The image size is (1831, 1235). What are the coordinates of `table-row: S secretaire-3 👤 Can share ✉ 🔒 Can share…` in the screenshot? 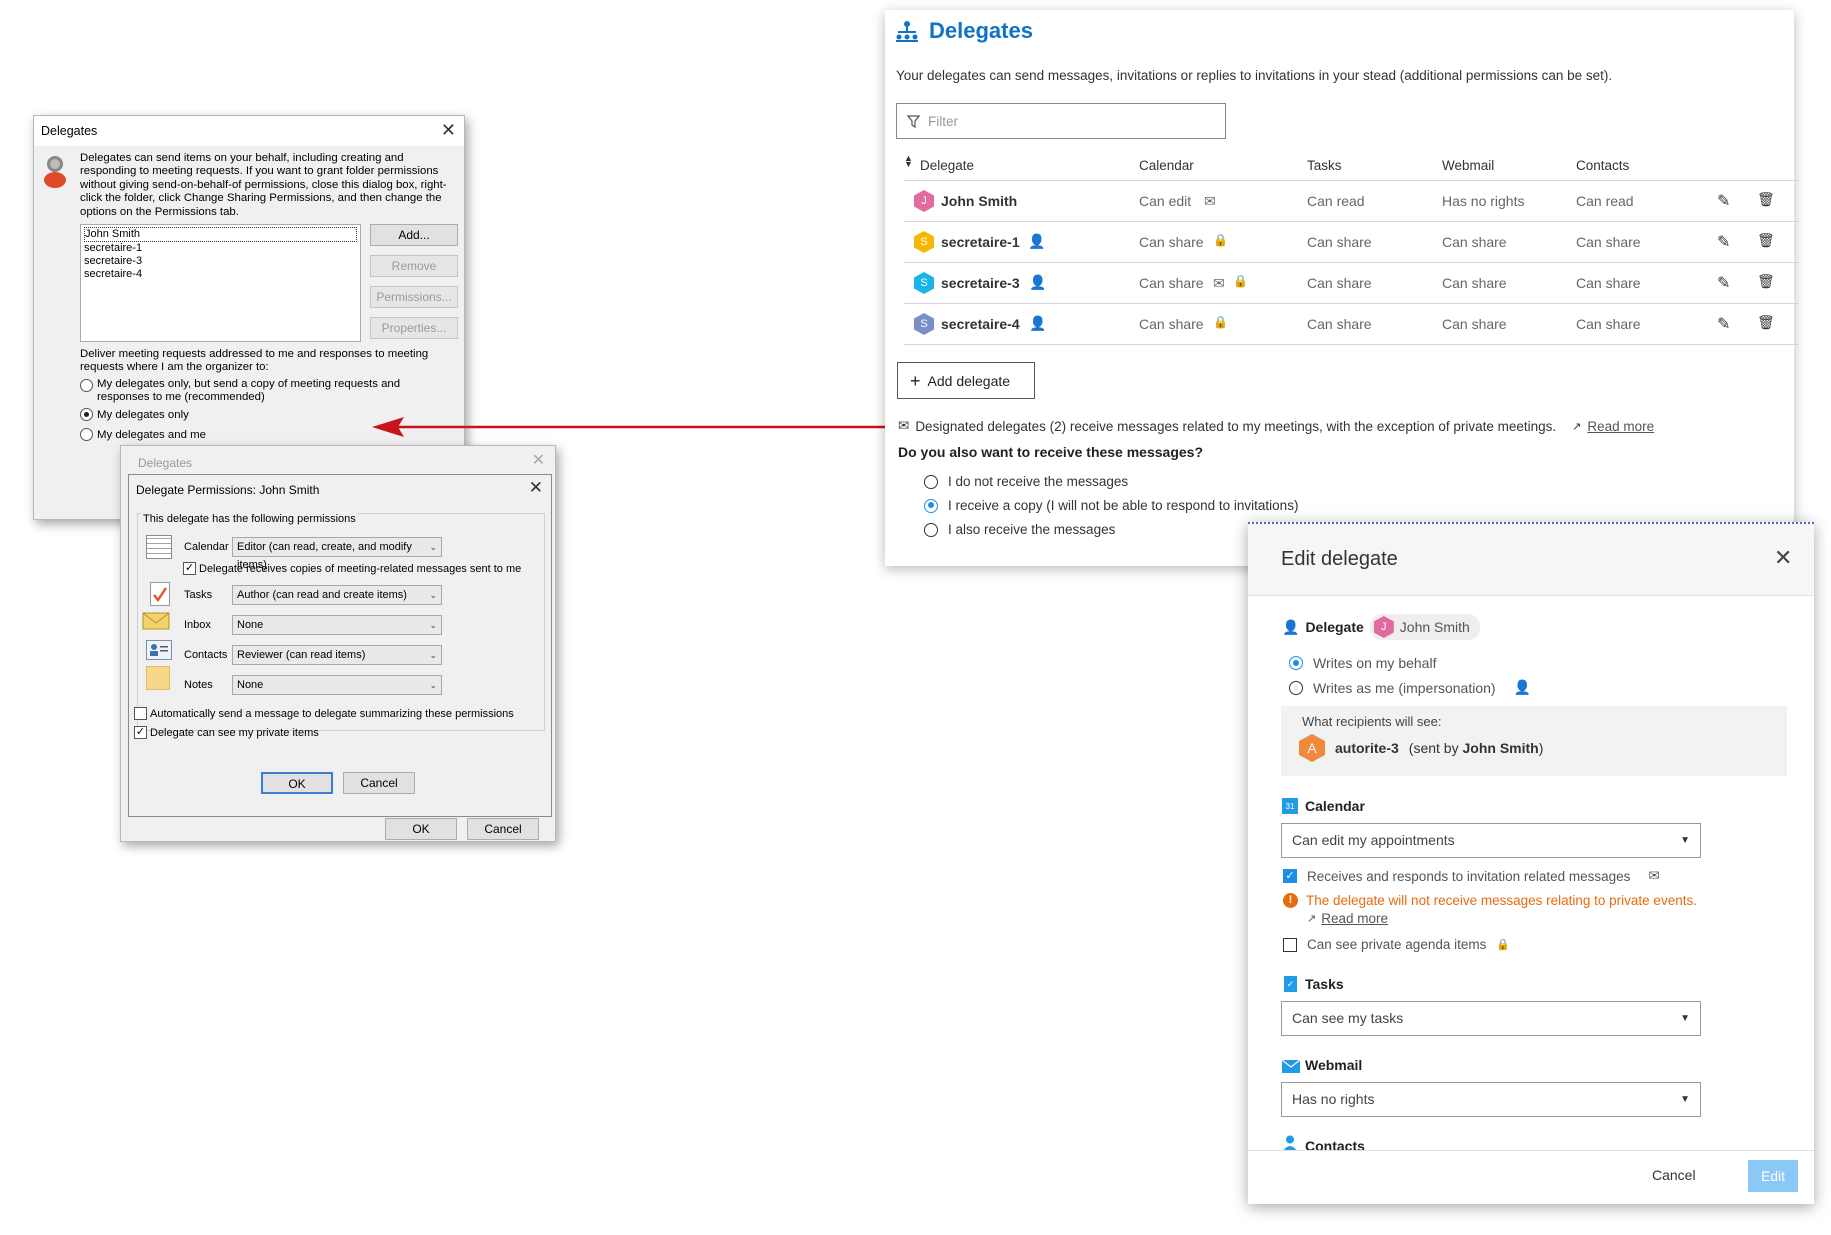 It's located at (1351, 283).